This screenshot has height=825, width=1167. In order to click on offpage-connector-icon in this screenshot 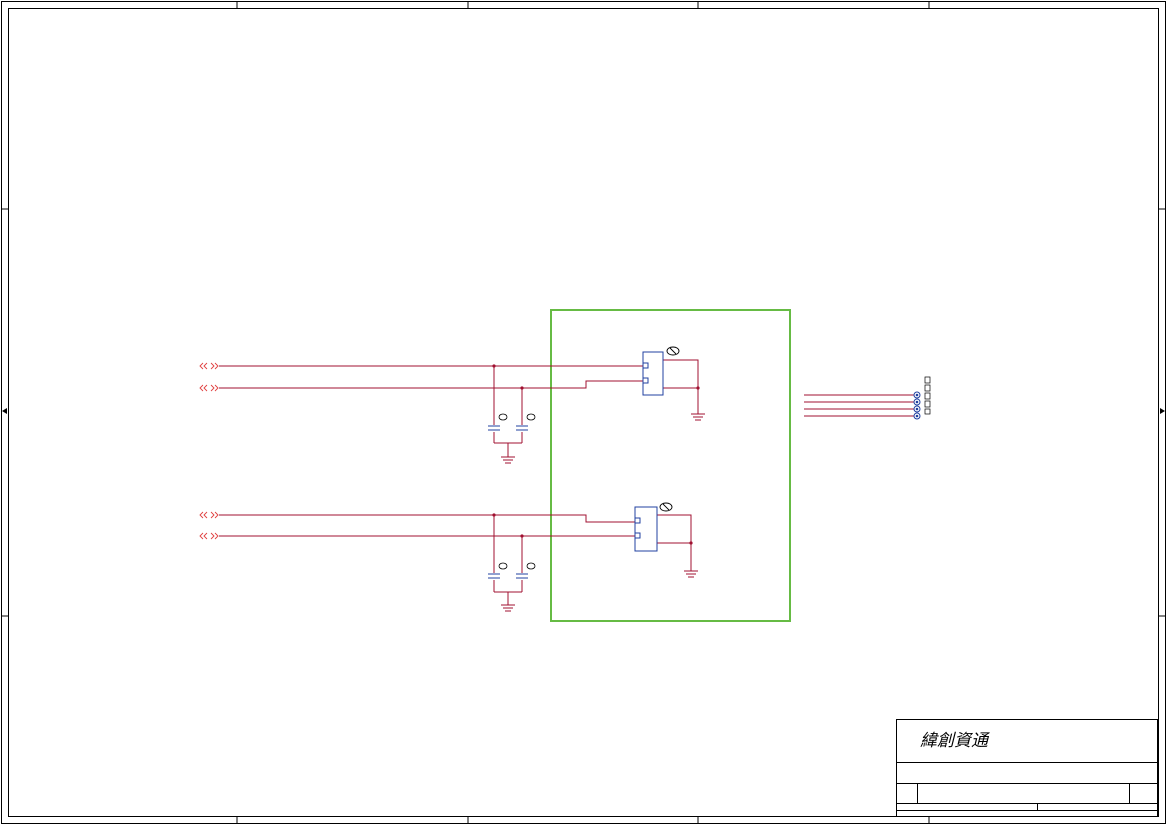, I will do `click(917, 405)`.